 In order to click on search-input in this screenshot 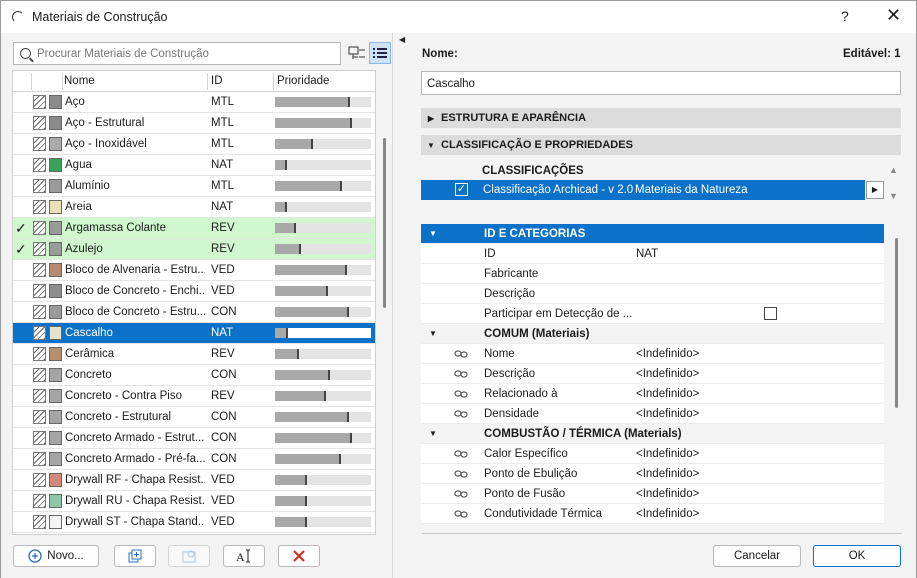, I will do `click(182, 53)`.